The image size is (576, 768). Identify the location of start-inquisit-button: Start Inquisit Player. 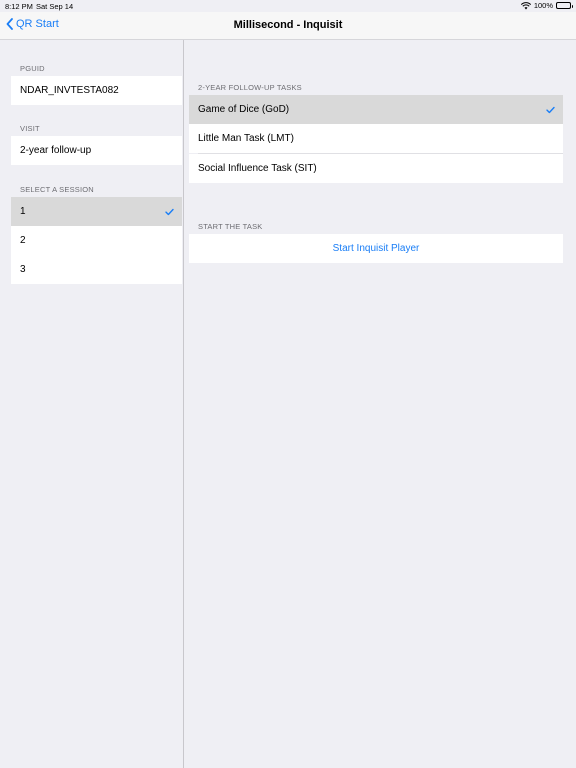
(376, 248).